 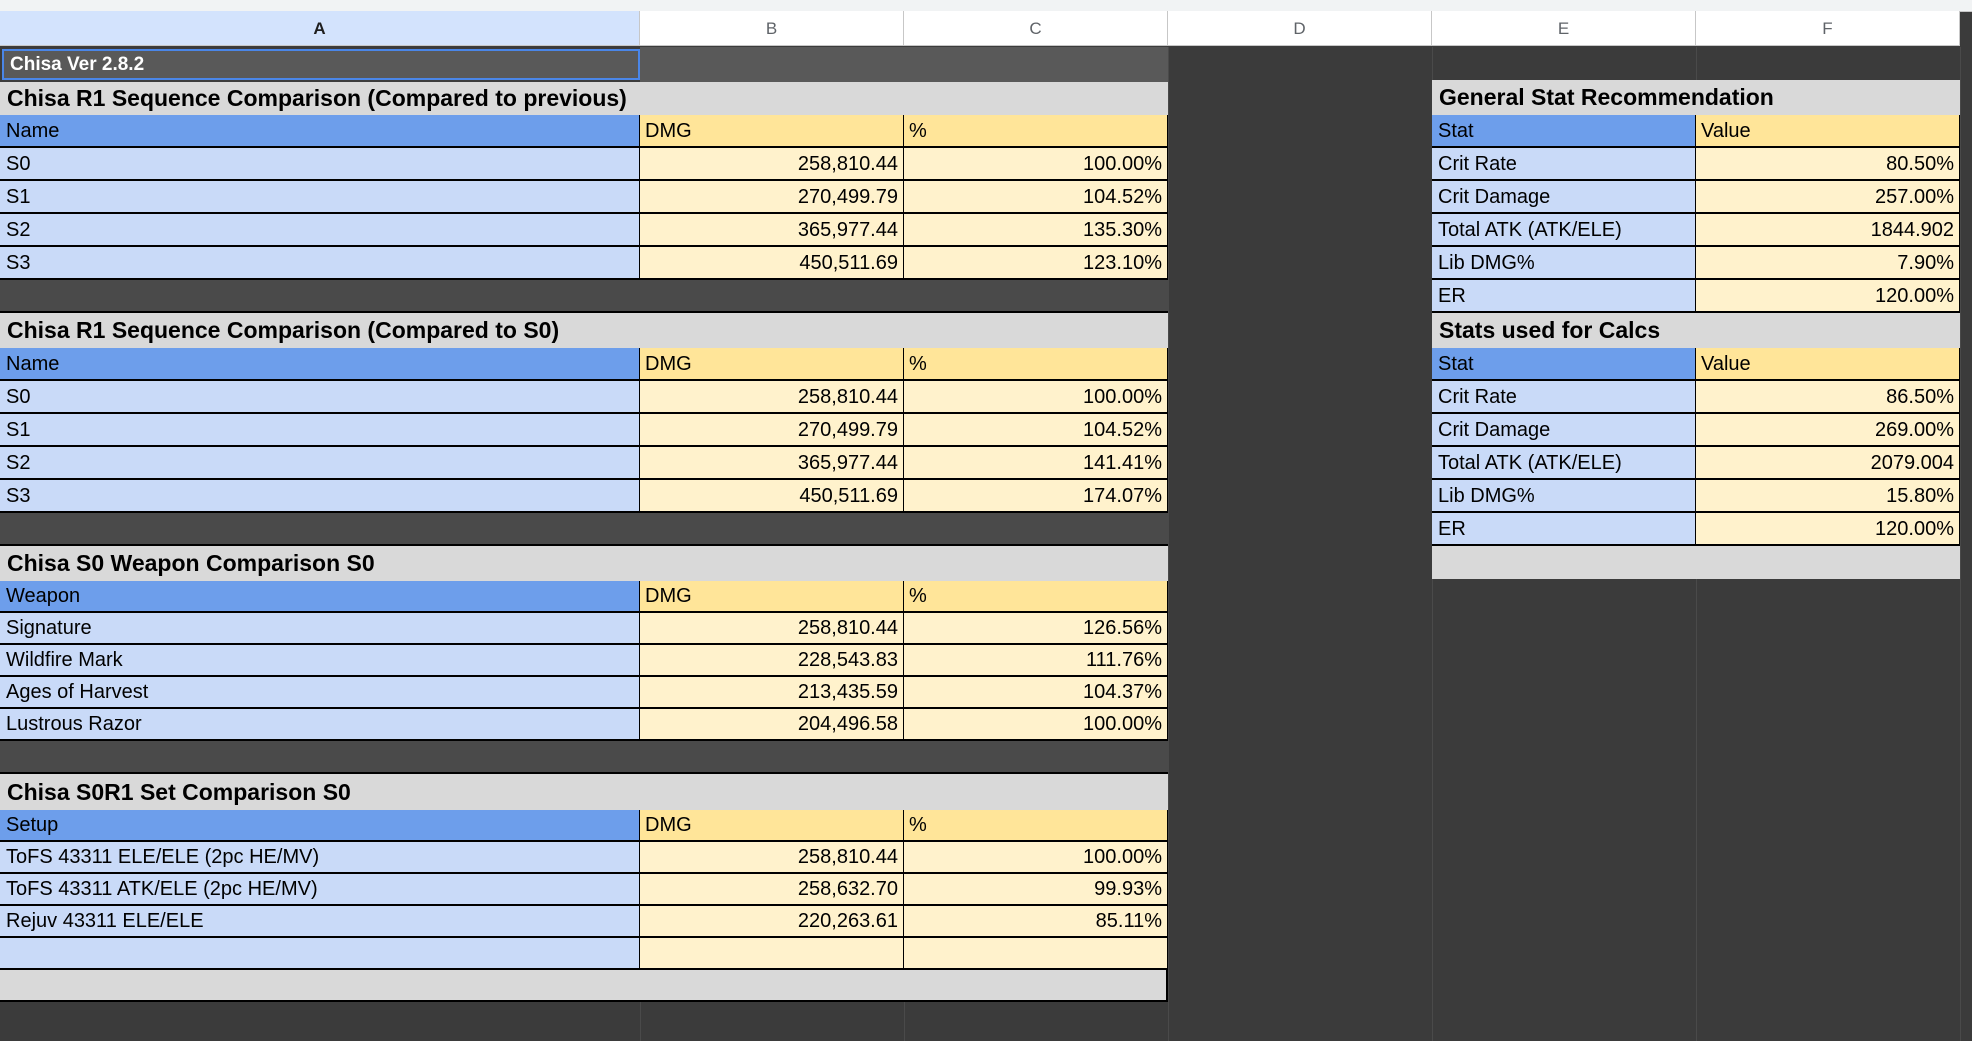 I want to click on header-setup: Setup, so click(x=320, y=826).